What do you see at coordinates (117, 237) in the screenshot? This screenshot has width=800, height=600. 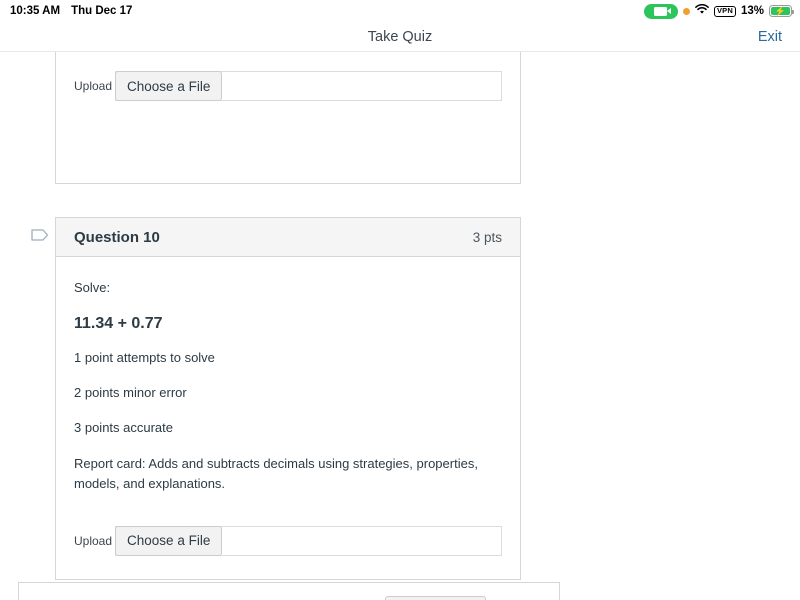 I see `question-name: Question 10` at bounding box center [117, 237].